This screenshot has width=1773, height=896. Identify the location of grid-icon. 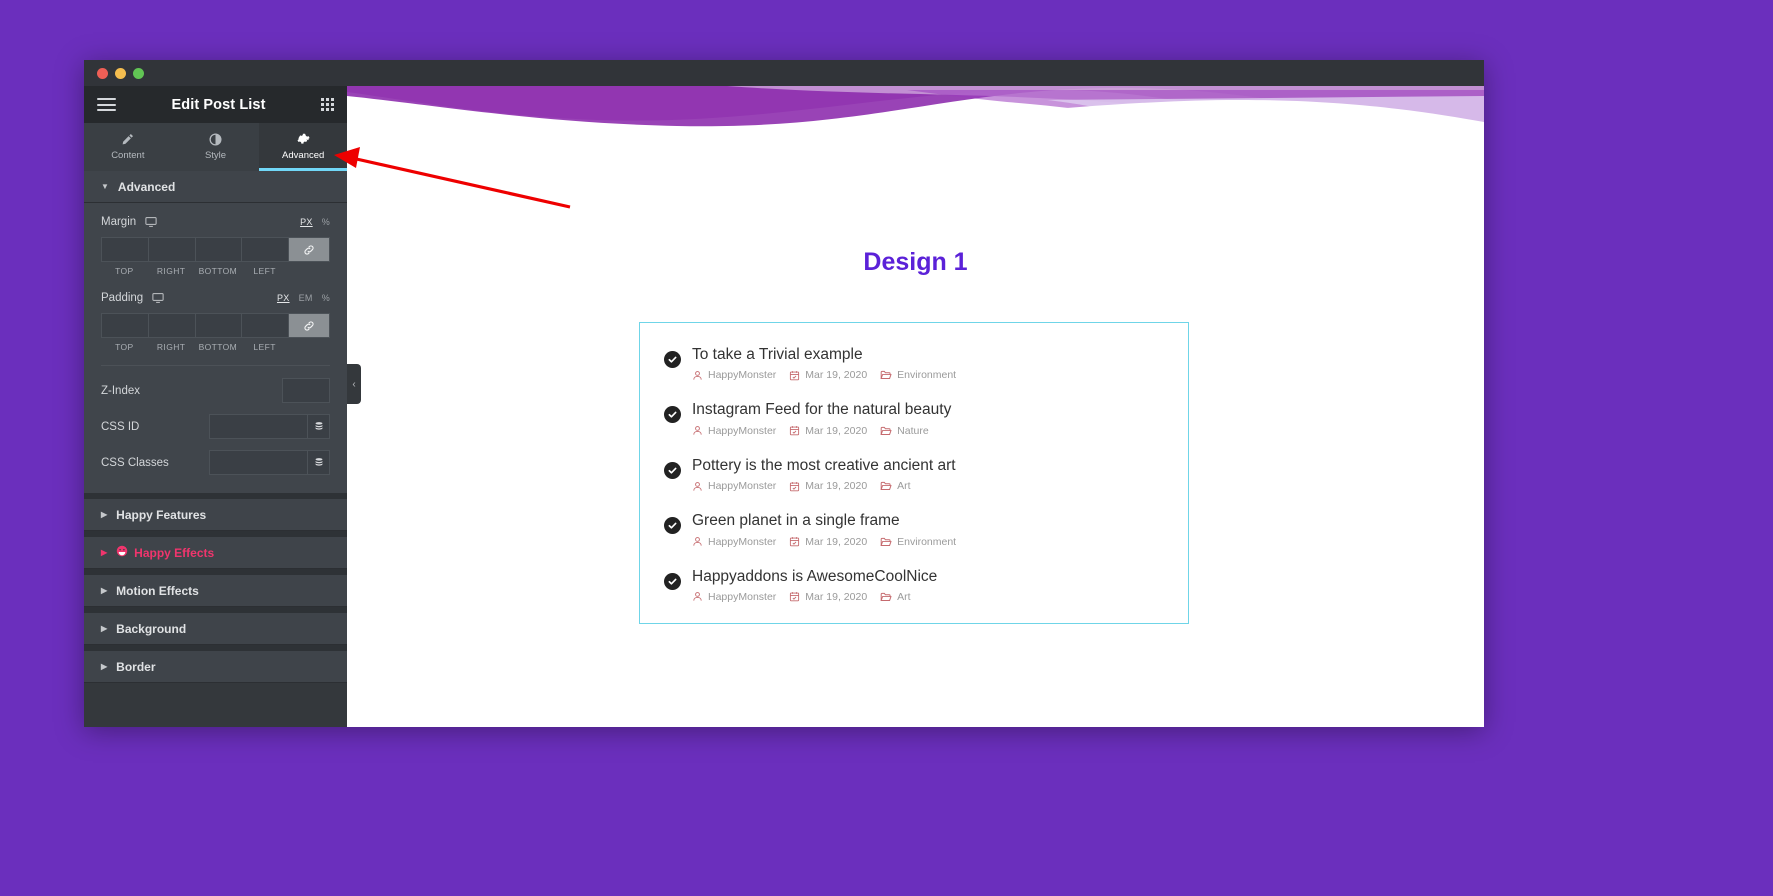
(327, 104).